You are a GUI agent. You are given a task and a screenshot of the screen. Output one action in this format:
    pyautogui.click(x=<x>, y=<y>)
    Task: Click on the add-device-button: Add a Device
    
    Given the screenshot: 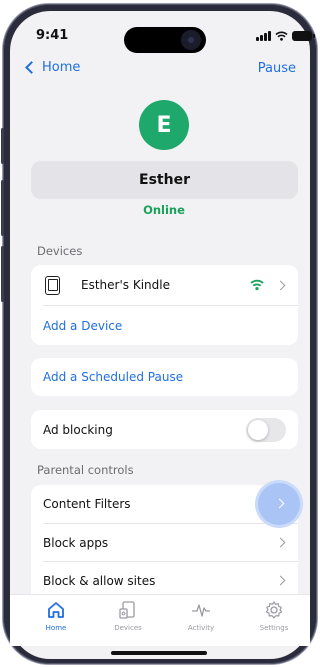 What is the action you would take?
    pyautogui.click(x=164, y=325)
    